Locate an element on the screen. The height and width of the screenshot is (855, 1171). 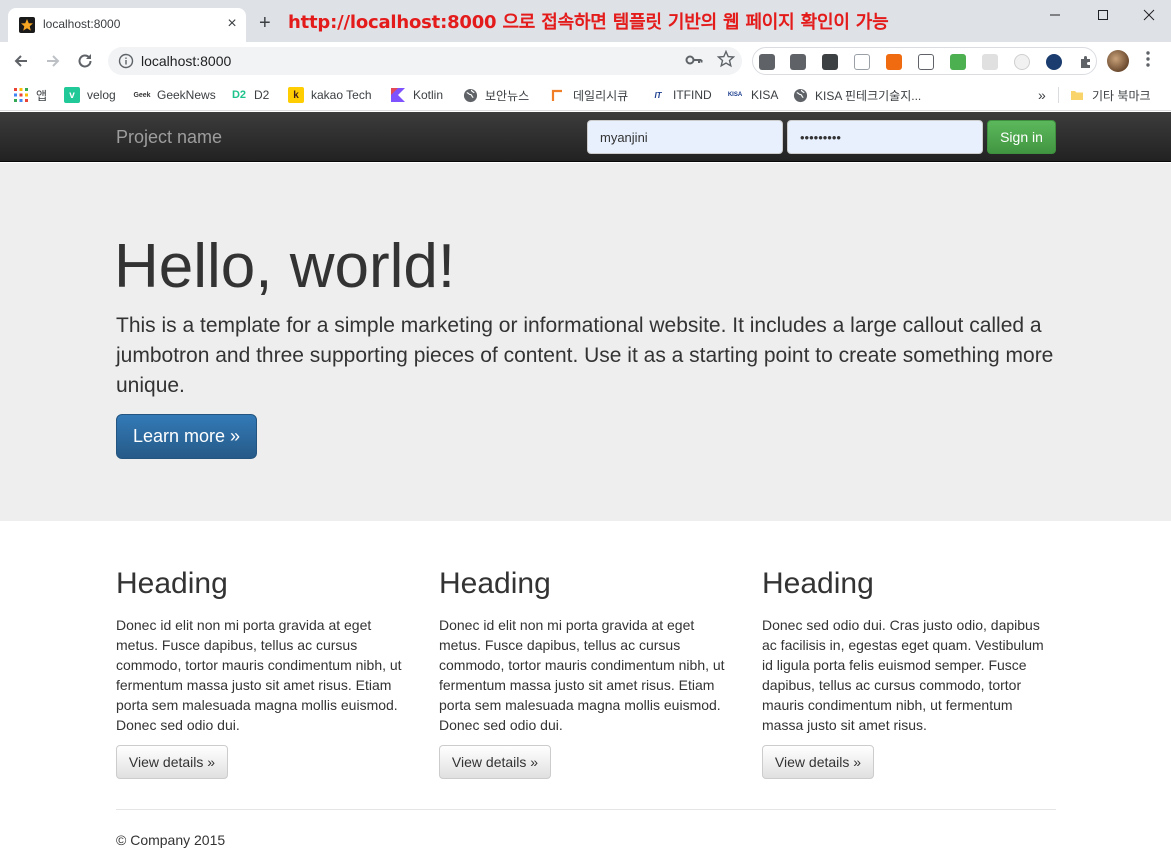
extension-8-icon is located at coordinates (990, 62).